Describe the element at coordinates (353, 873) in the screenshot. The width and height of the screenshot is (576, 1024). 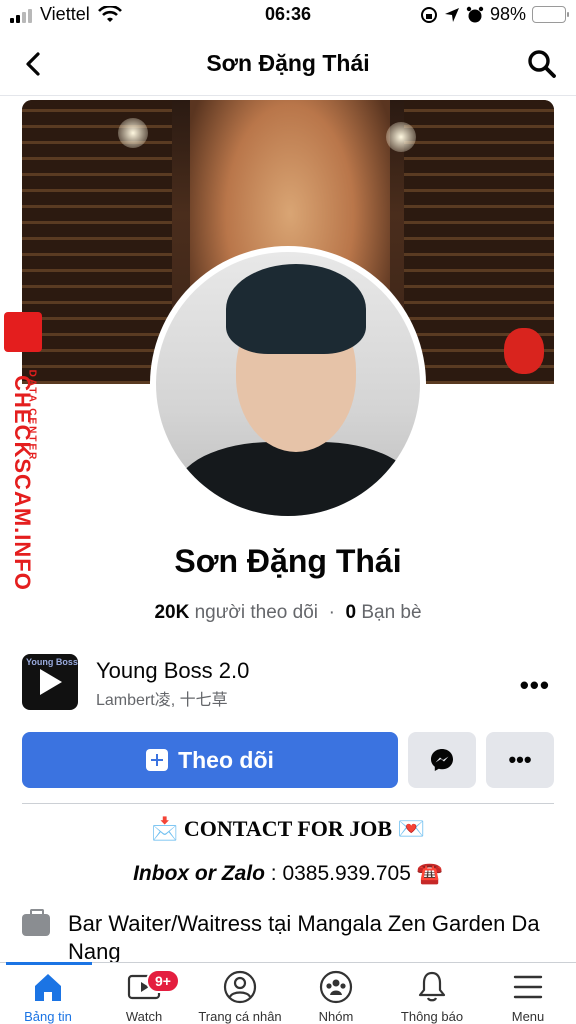
I see `bio-phone: : 0385.939.705 ☎️` at that location.